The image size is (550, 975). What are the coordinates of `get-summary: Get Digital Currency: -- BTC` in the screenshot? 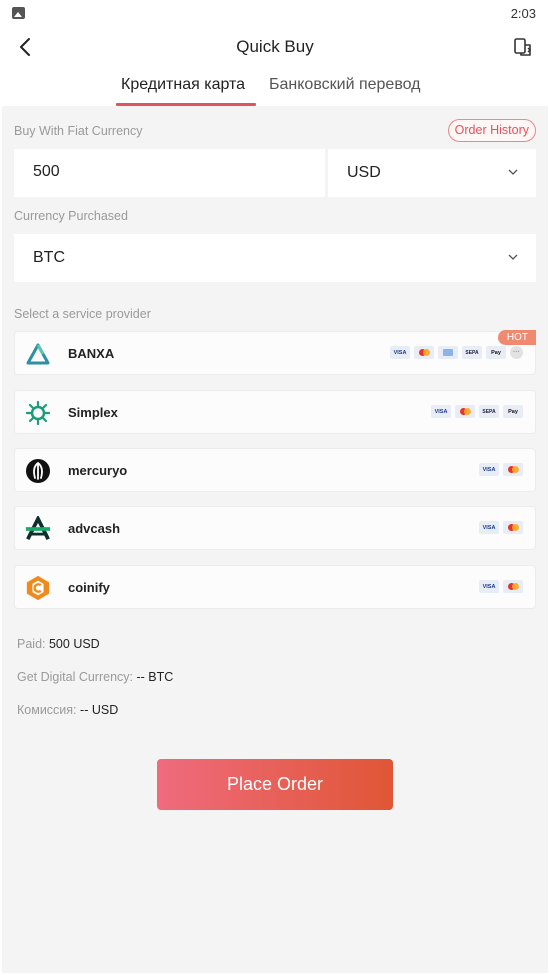 It's located at (95, 677).